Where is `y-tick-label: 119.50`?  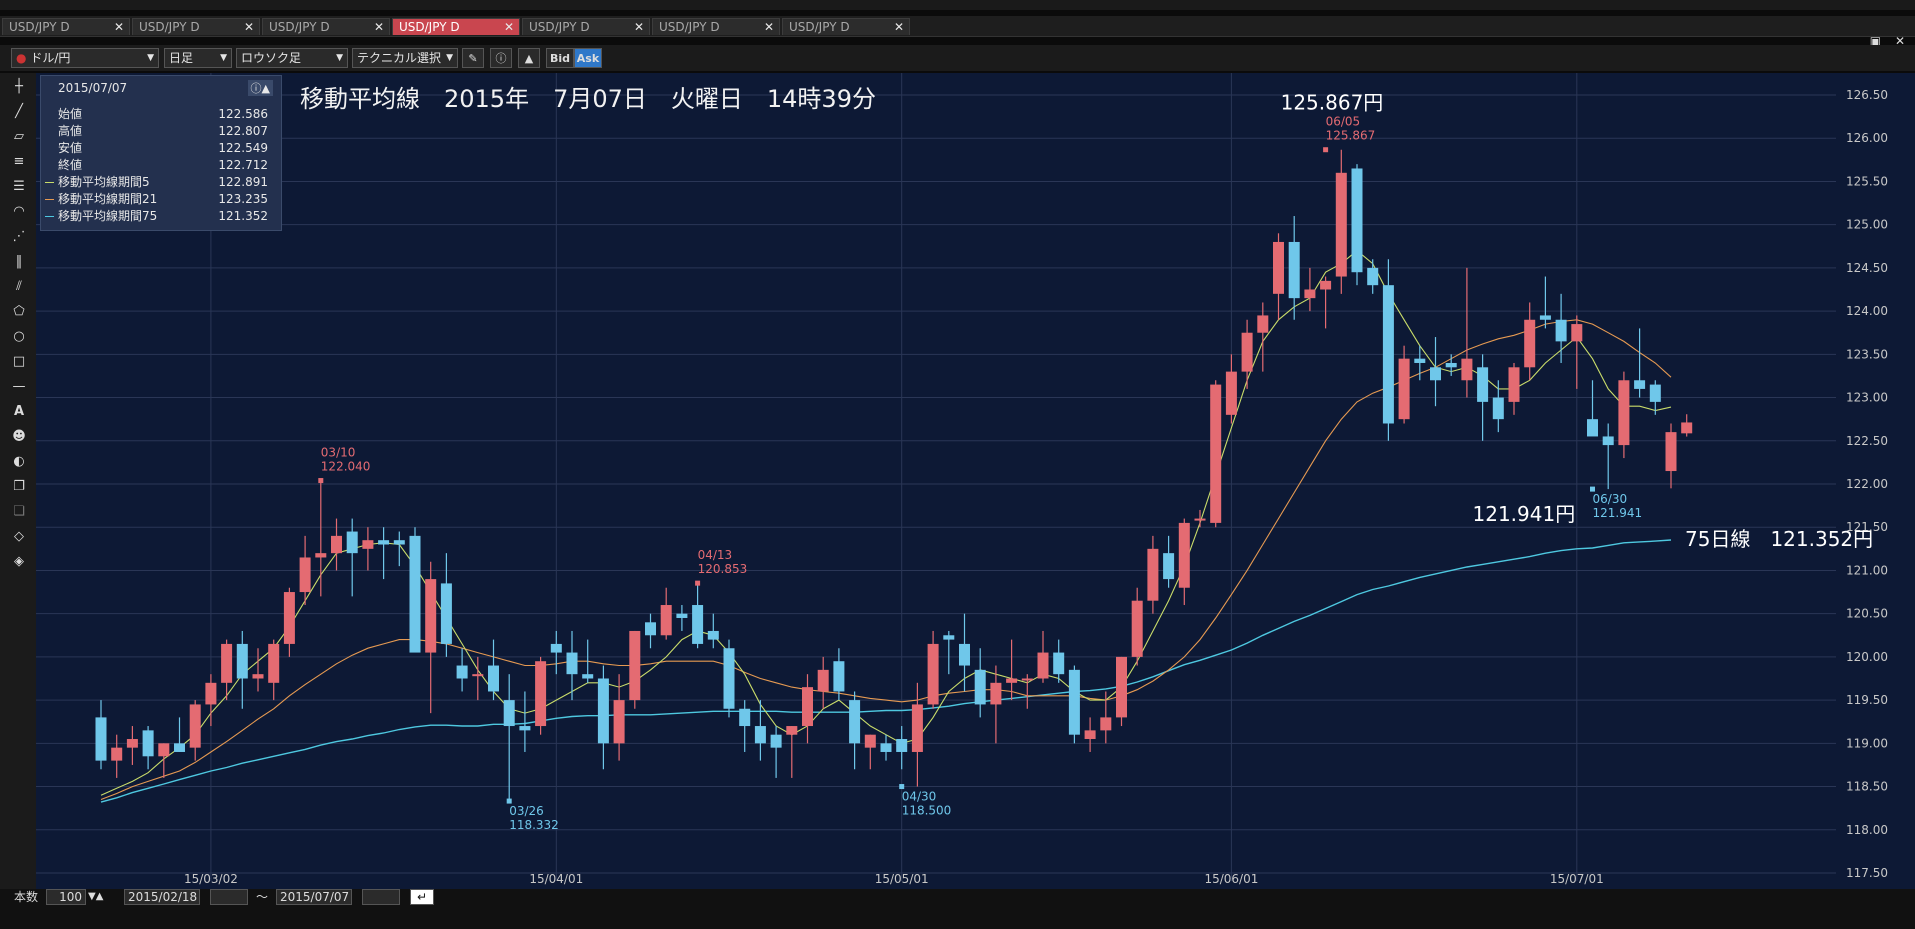
y-tick-label: 119.50 is located at coordinates (1867, 700).